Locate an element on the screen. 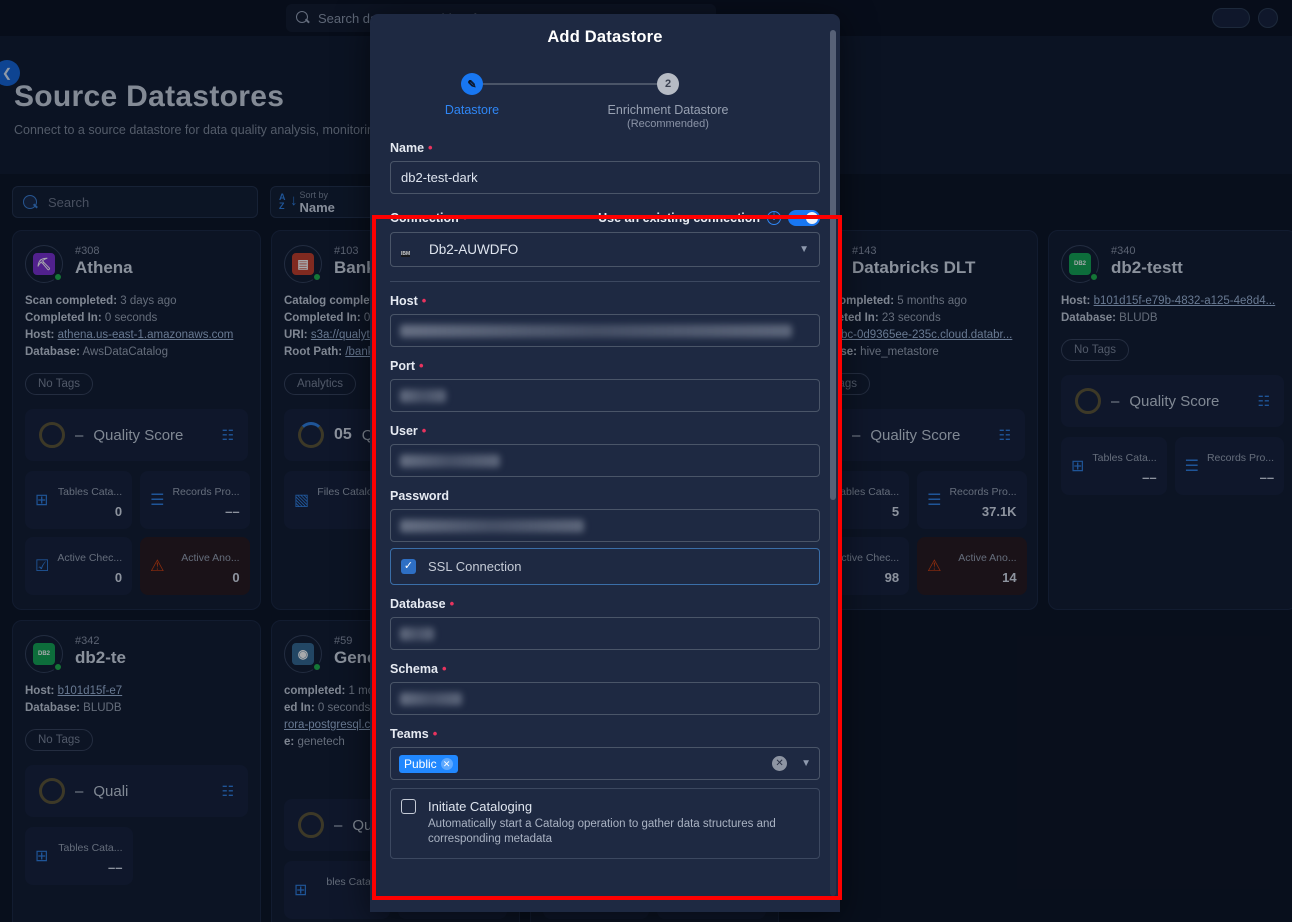 The width and height of the screenshot is (1292, 922). redacted-database-value is located at coordinates (417, 633).